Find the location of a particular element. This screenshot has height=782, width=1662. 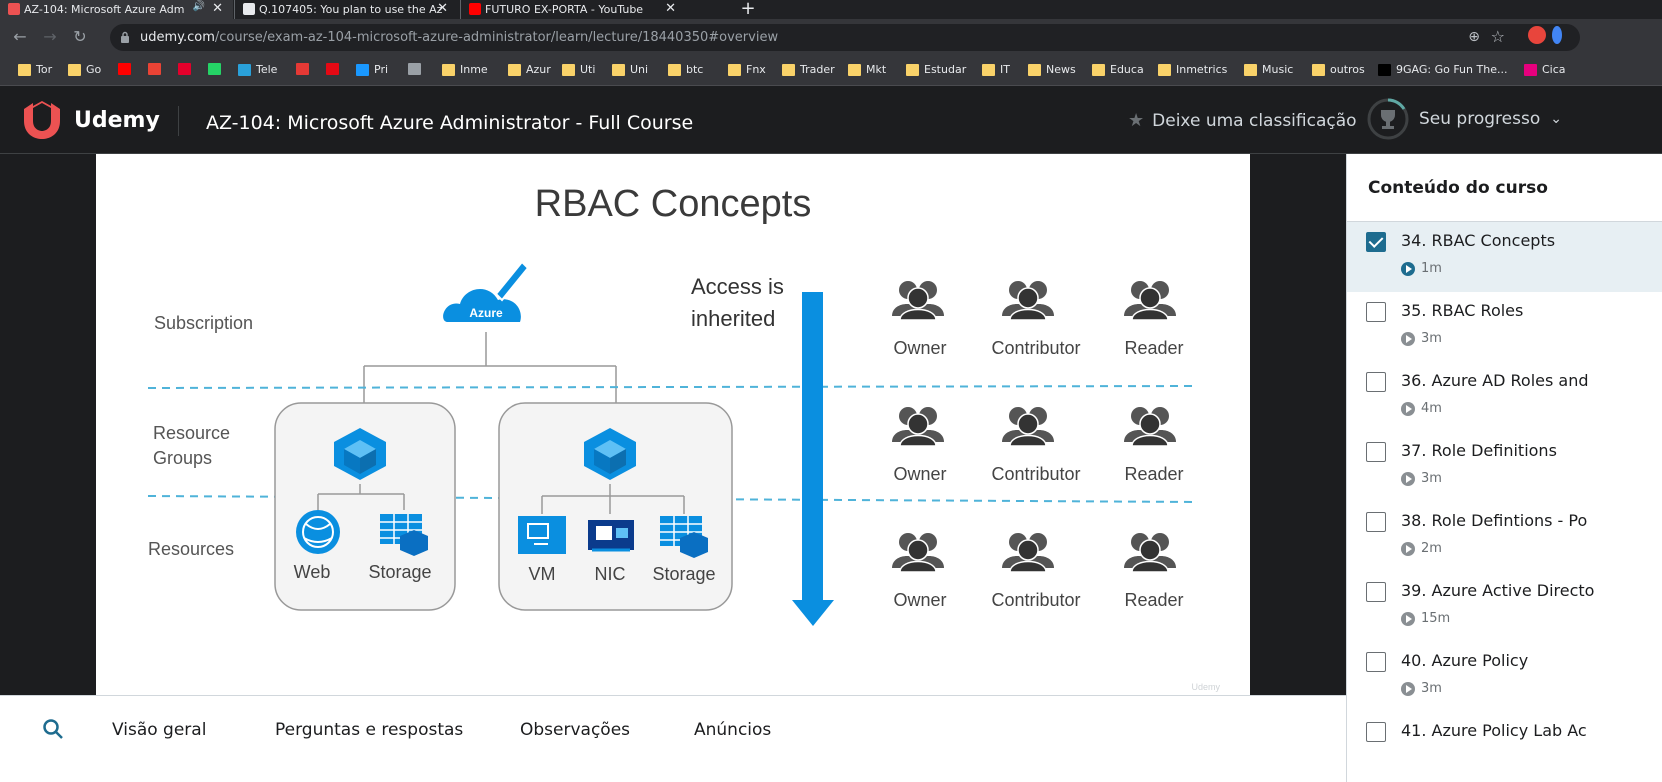

bookmark-item: Inme is located at coordinates (465, 69).